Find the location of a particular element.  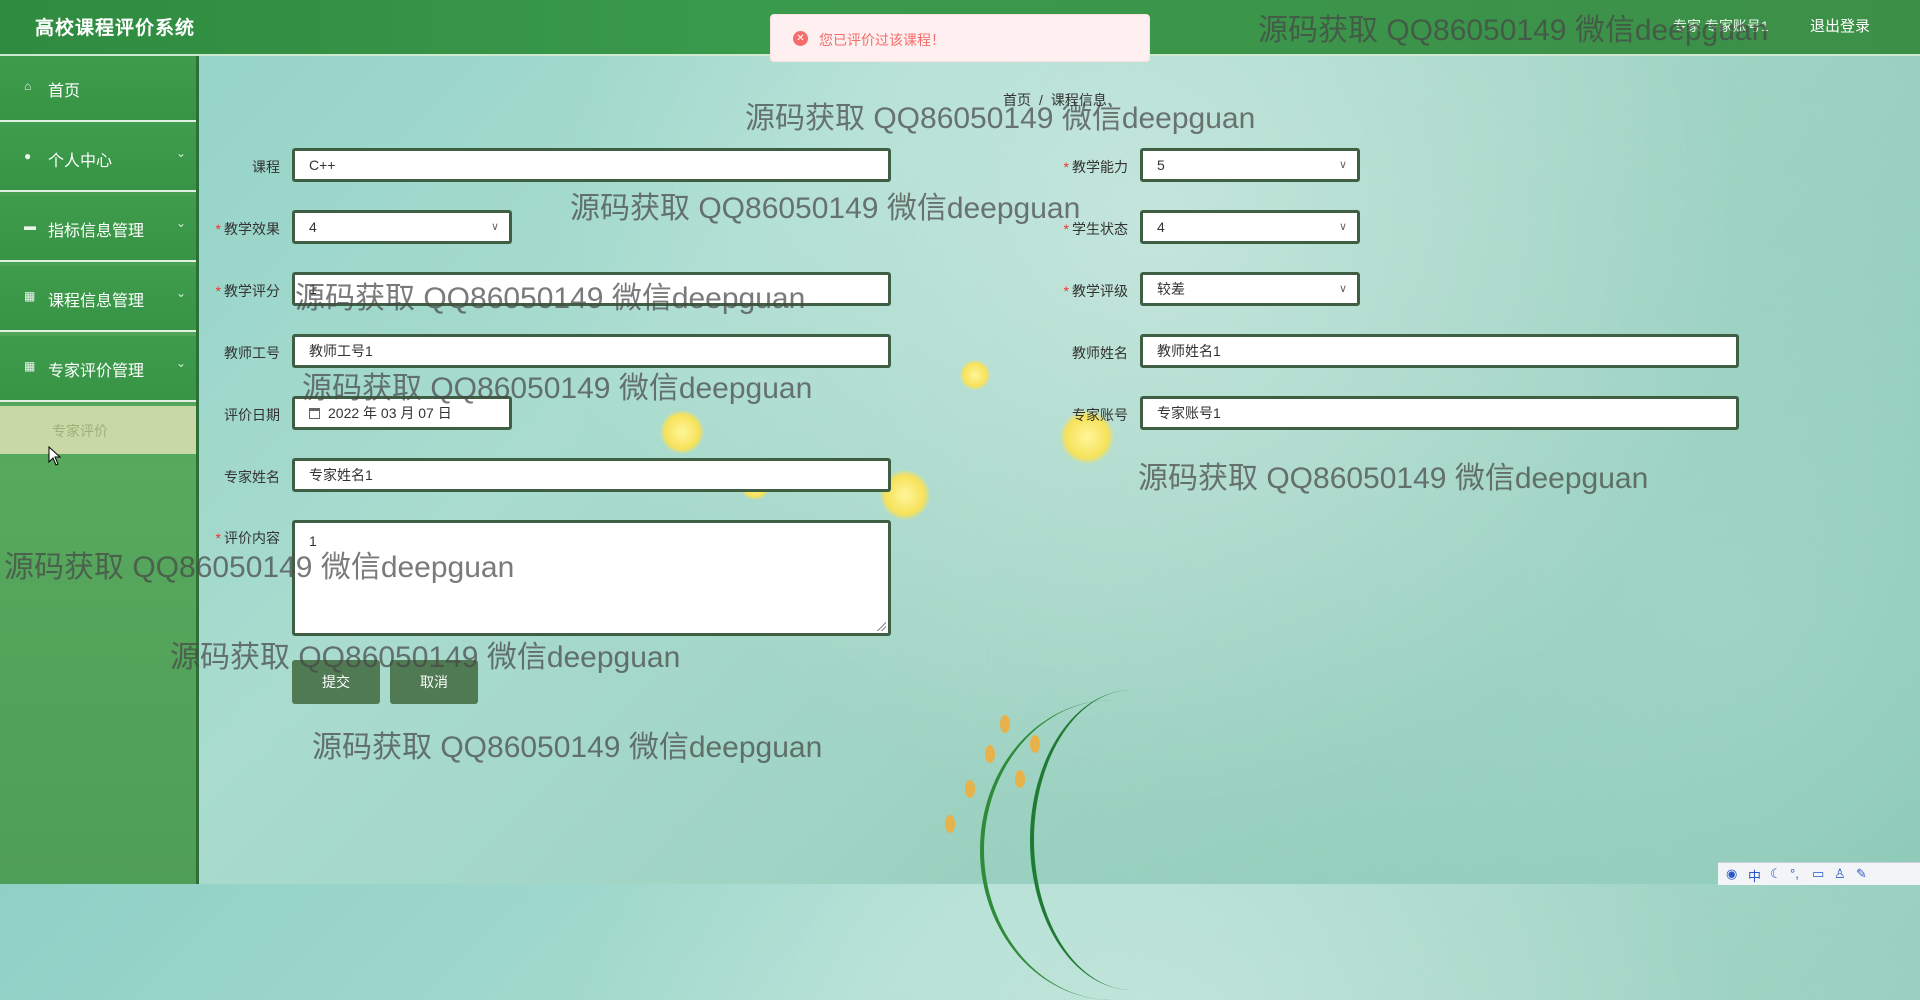

current-user-text: 专家 专家账号1 is located at coordinates (1721, 26).